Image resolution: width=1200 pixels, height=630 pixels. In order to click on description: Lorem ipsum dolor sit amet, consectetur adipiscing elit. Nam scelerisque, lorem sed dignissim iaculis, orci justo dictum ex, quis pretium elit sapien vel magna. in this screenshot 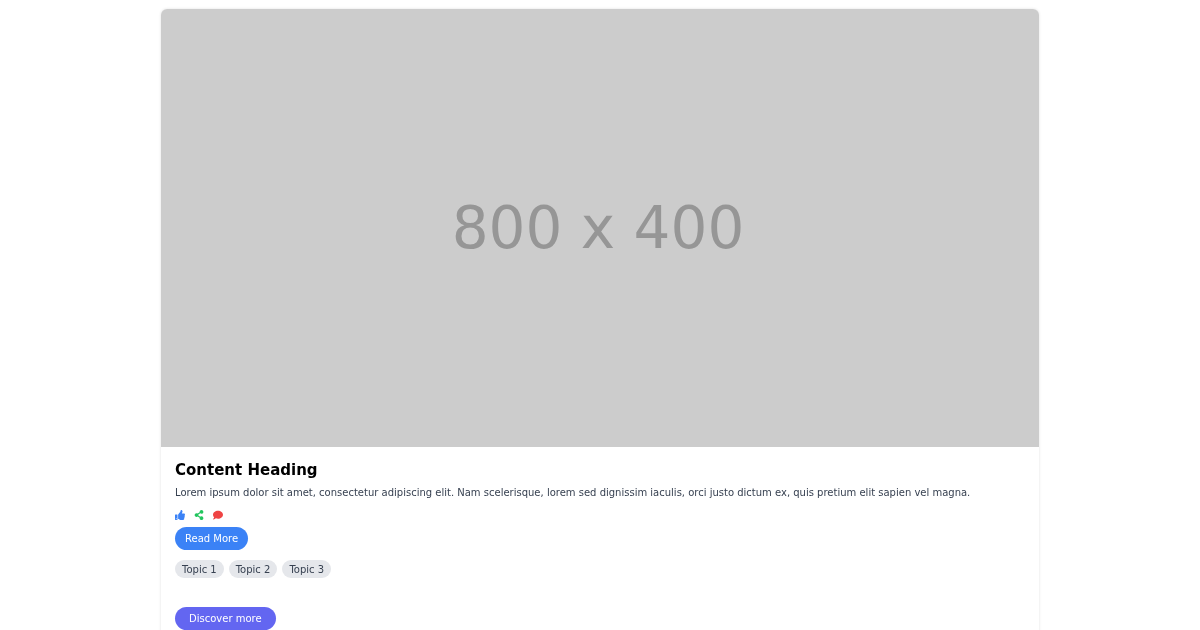, I will do `click(573, 493)`.